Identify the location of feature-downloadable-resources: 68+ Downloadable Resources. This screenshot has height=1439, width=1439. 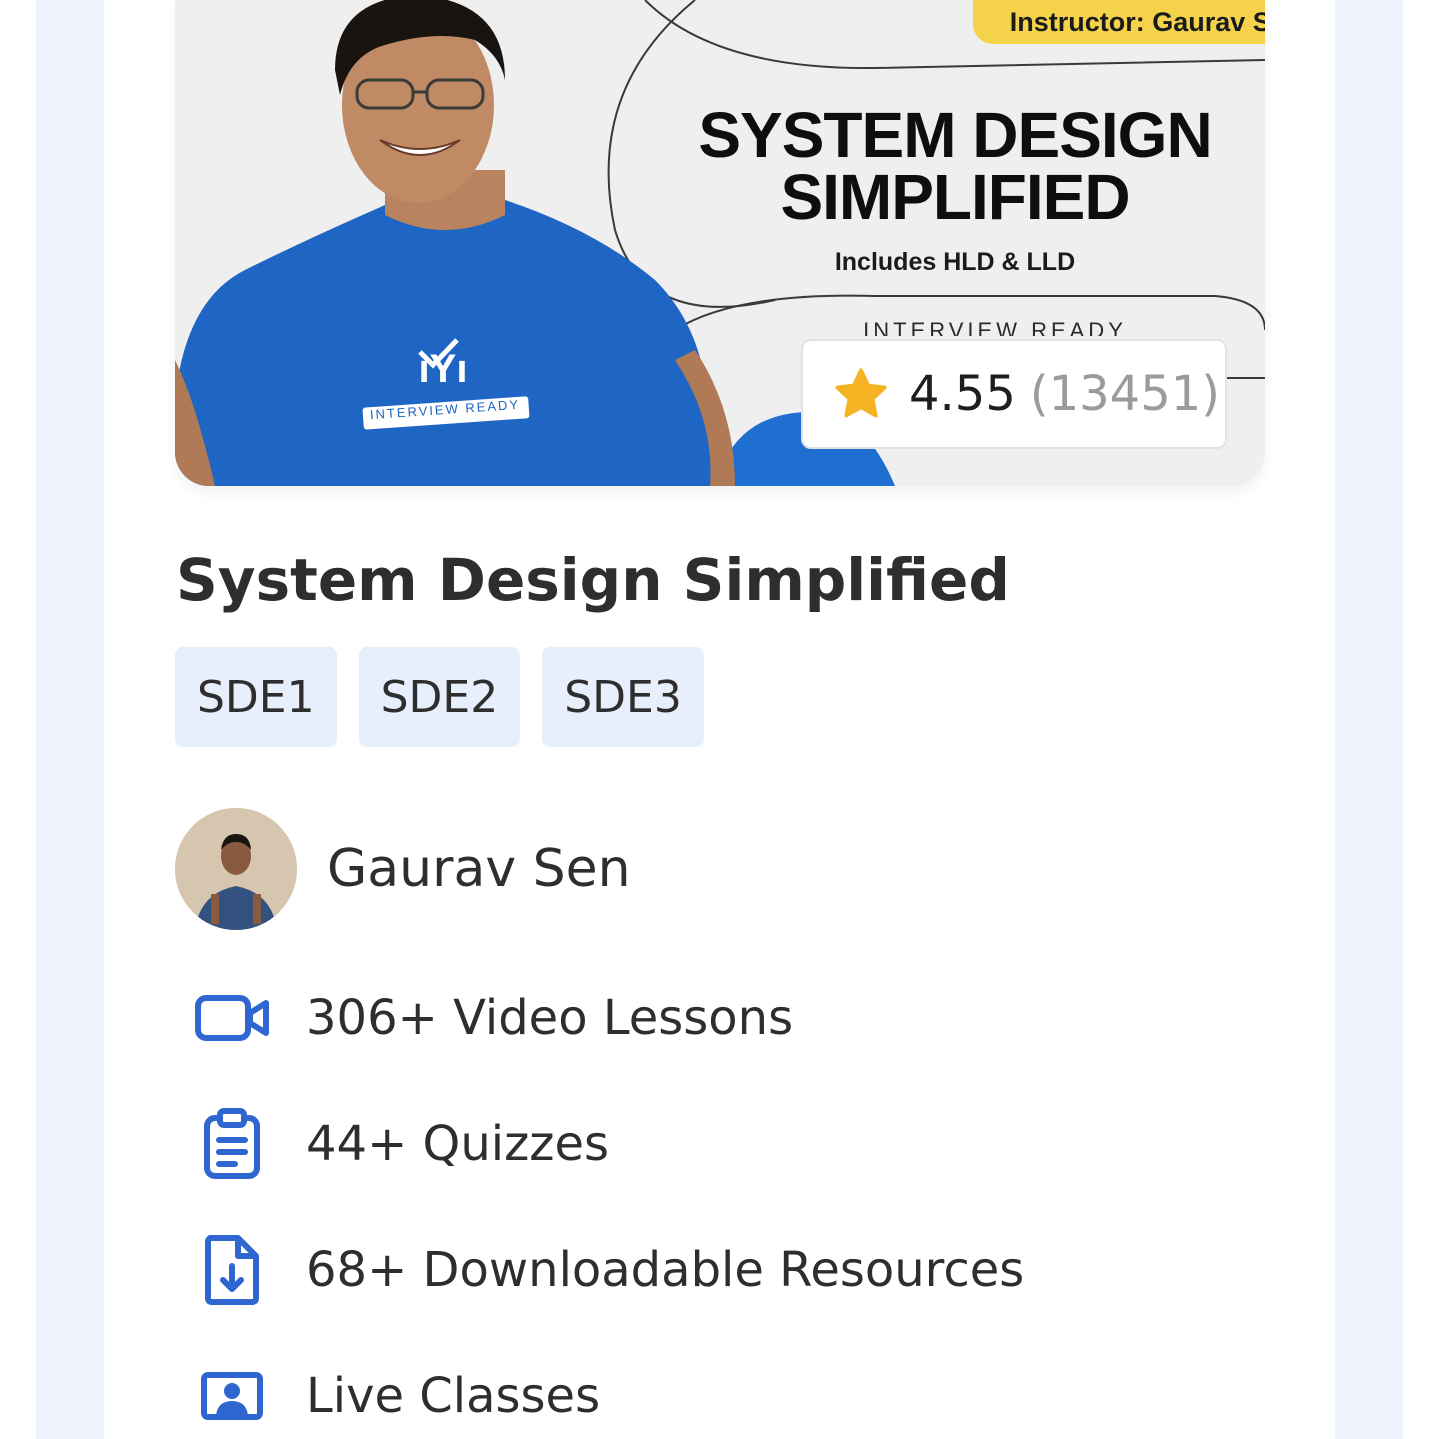
(607, 1270).